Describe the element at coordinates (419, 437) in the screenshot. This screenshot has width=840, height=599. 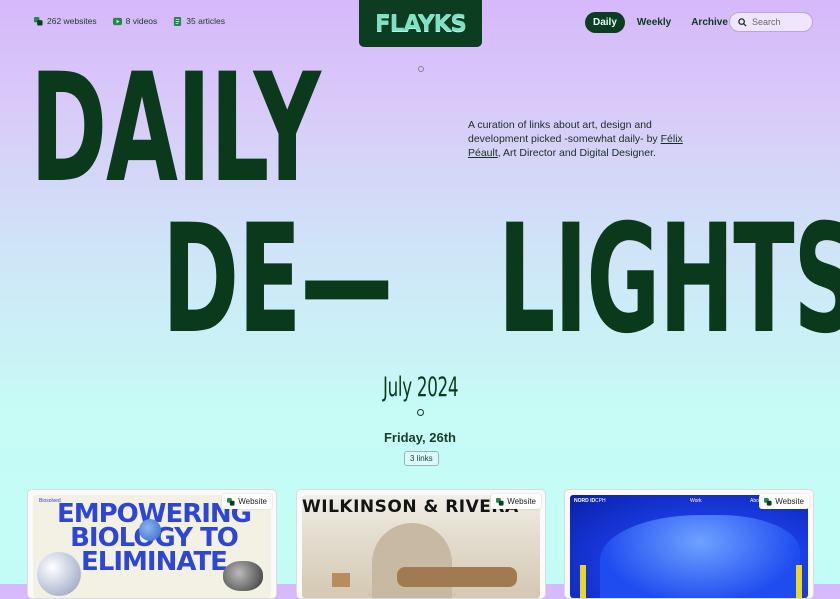
I see `day-heading: Friday, 26th` at that location.